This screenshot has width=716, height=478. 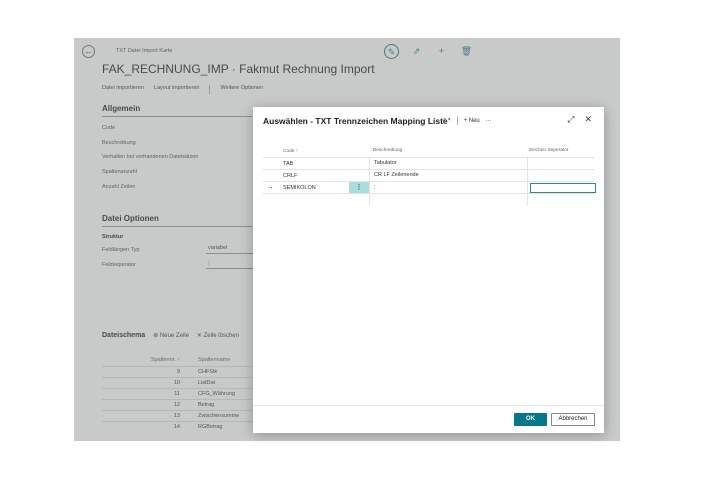 I want to click on more-actions-button: ···, so click(x=489, y=121).